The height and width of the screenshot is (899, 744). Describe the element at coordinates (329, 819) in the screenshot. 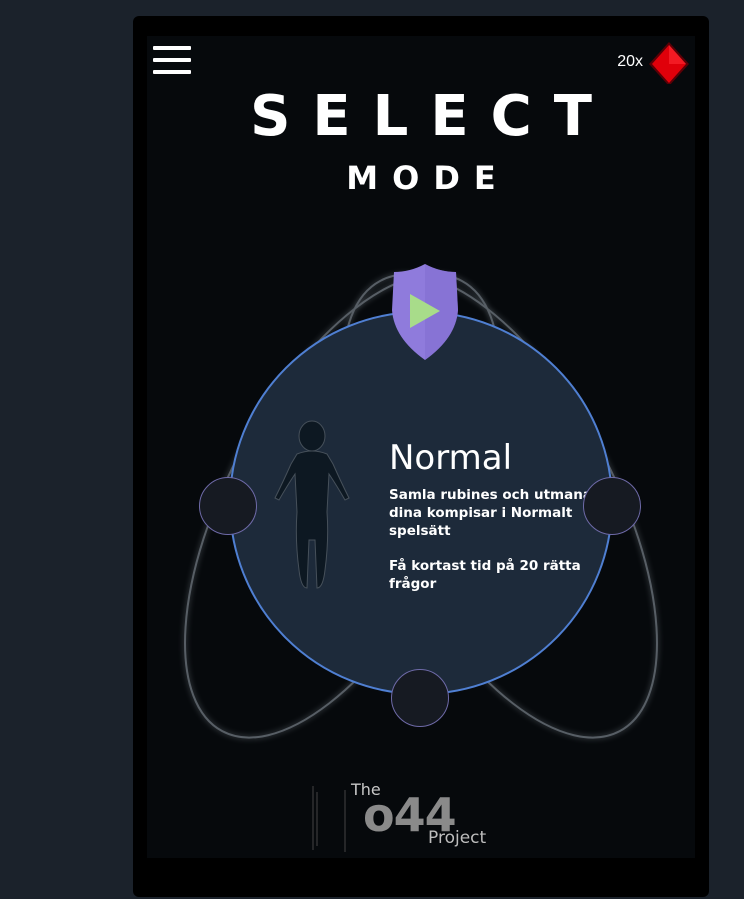

I see `logo-mark` at that location.